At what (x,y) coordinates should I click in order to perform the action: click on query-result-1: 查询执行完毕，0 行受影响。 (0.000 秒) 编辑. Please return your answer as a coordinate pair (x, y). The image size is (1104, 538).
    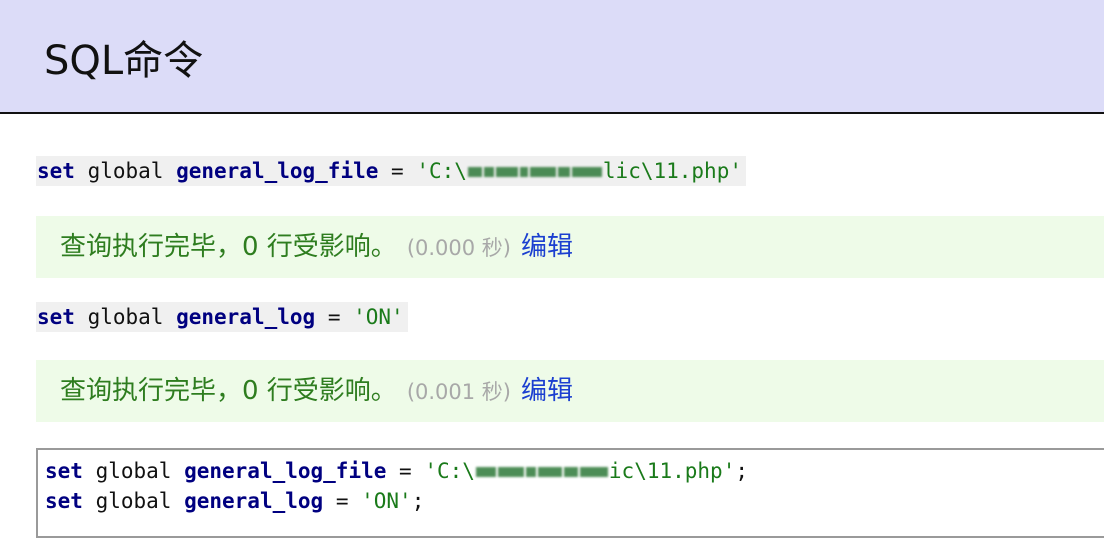
    Looking at the image, I should click on (570, 247).